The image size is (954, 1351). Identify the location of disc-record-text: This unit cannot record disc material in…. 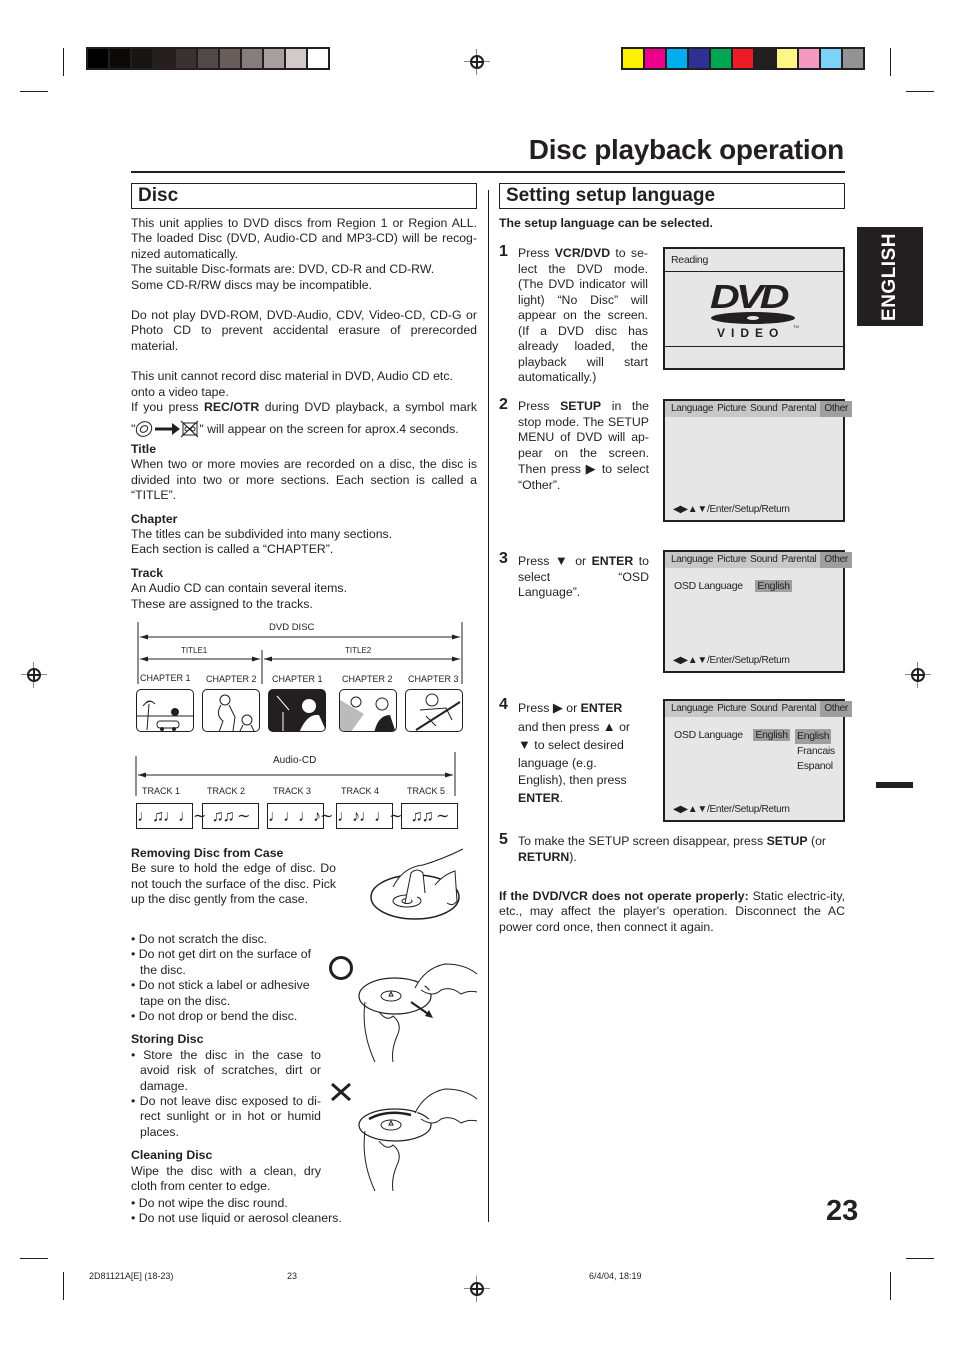
(292, 384).